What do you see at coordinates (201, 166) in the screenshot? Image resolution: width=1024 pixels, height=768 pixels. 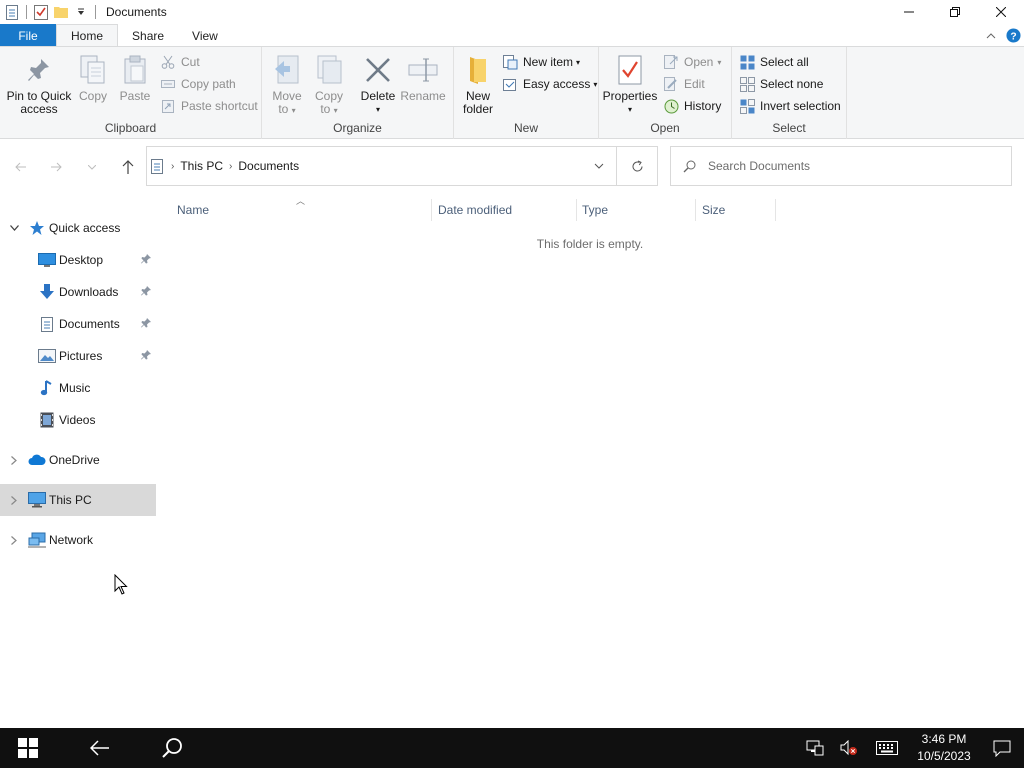 I see `breadcrumb-this-pc: This PC` at bounding box center [201, 166].